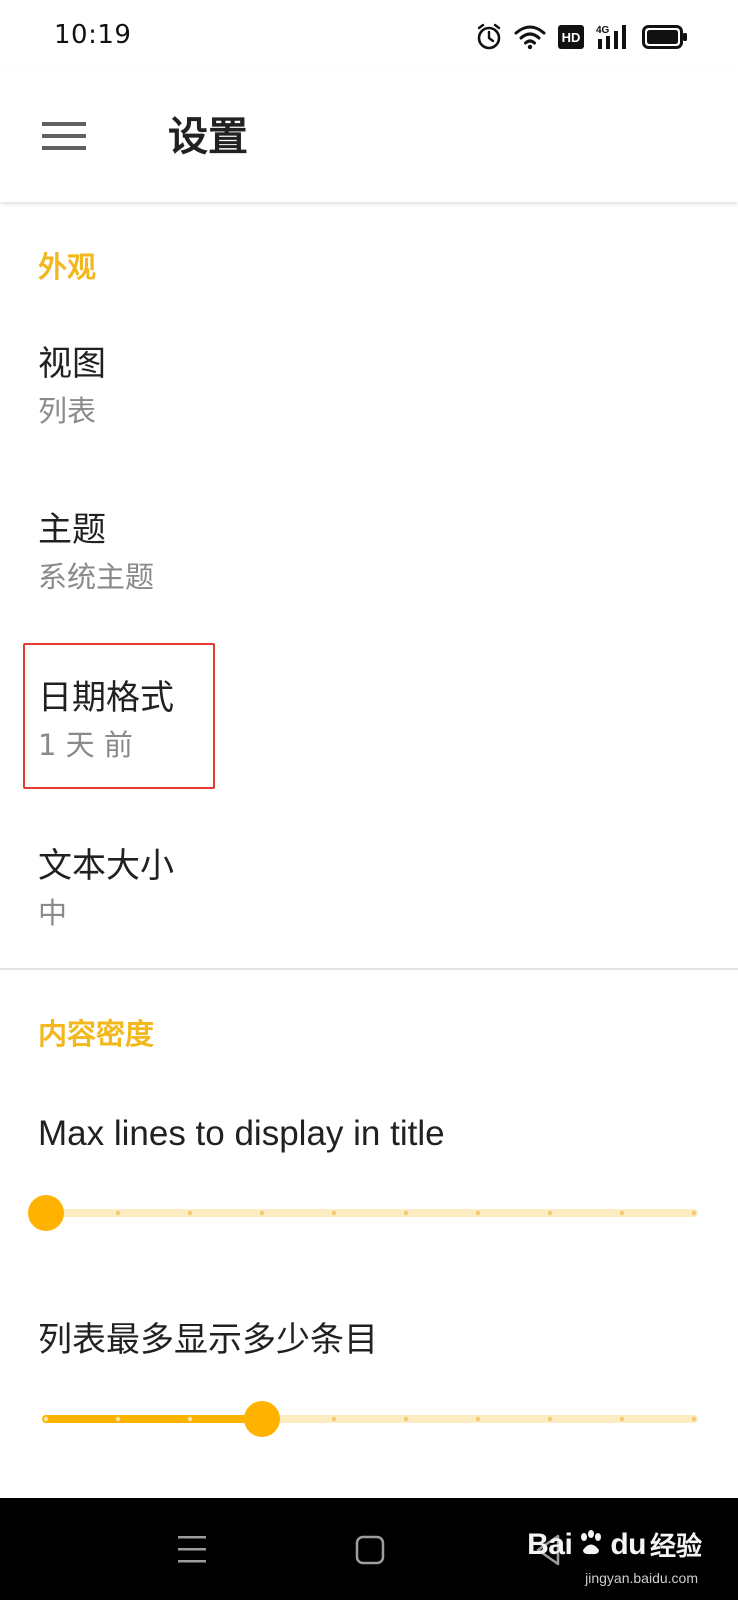 Image resolution: width=738 pixels, height=1600 pixels. What do you see at coordinates (208, 1340) in the screenshot?
I see `slider-title-list-items: 列表最多显示多少条目` at bounding box center [208, 1340].